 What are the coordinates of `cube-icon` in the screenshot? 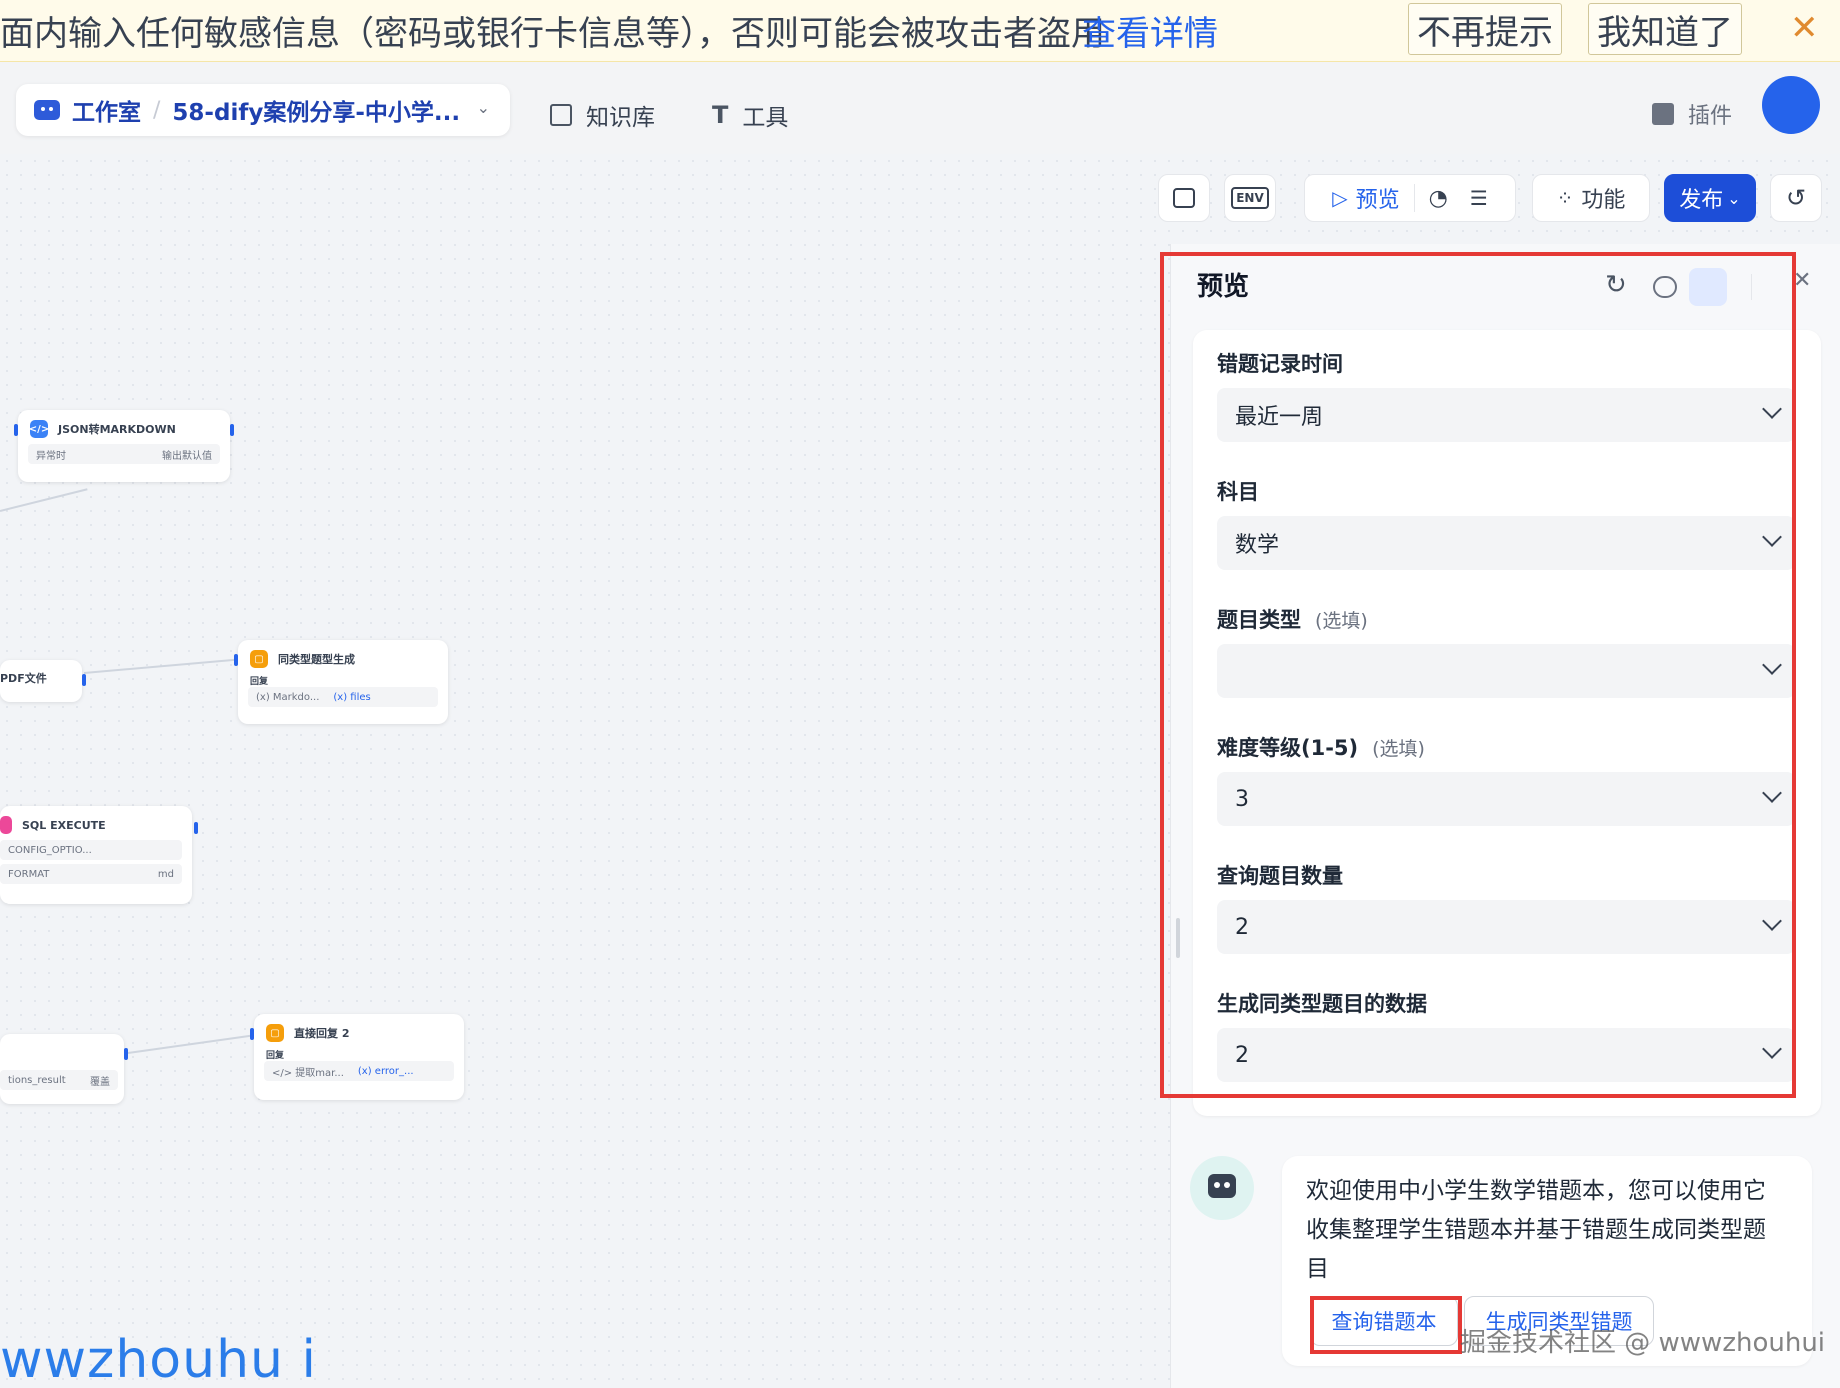 It's located at (1663, 114).